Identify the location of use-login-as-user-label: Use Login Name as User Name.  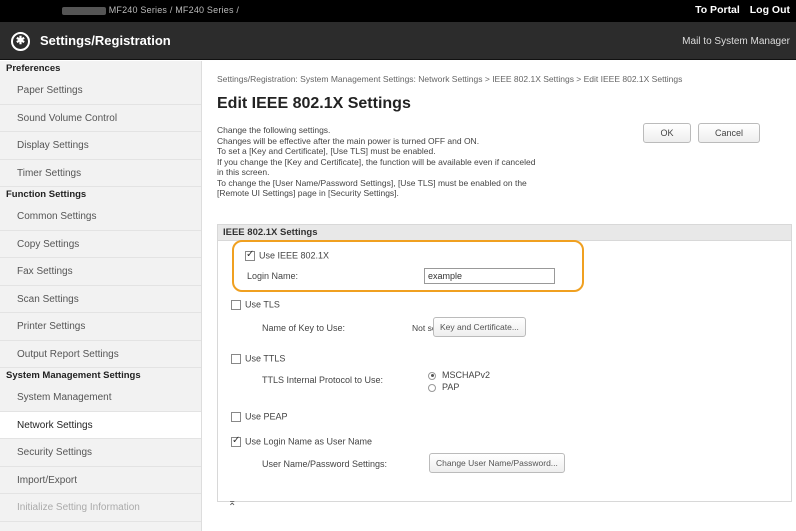
(309, 441).